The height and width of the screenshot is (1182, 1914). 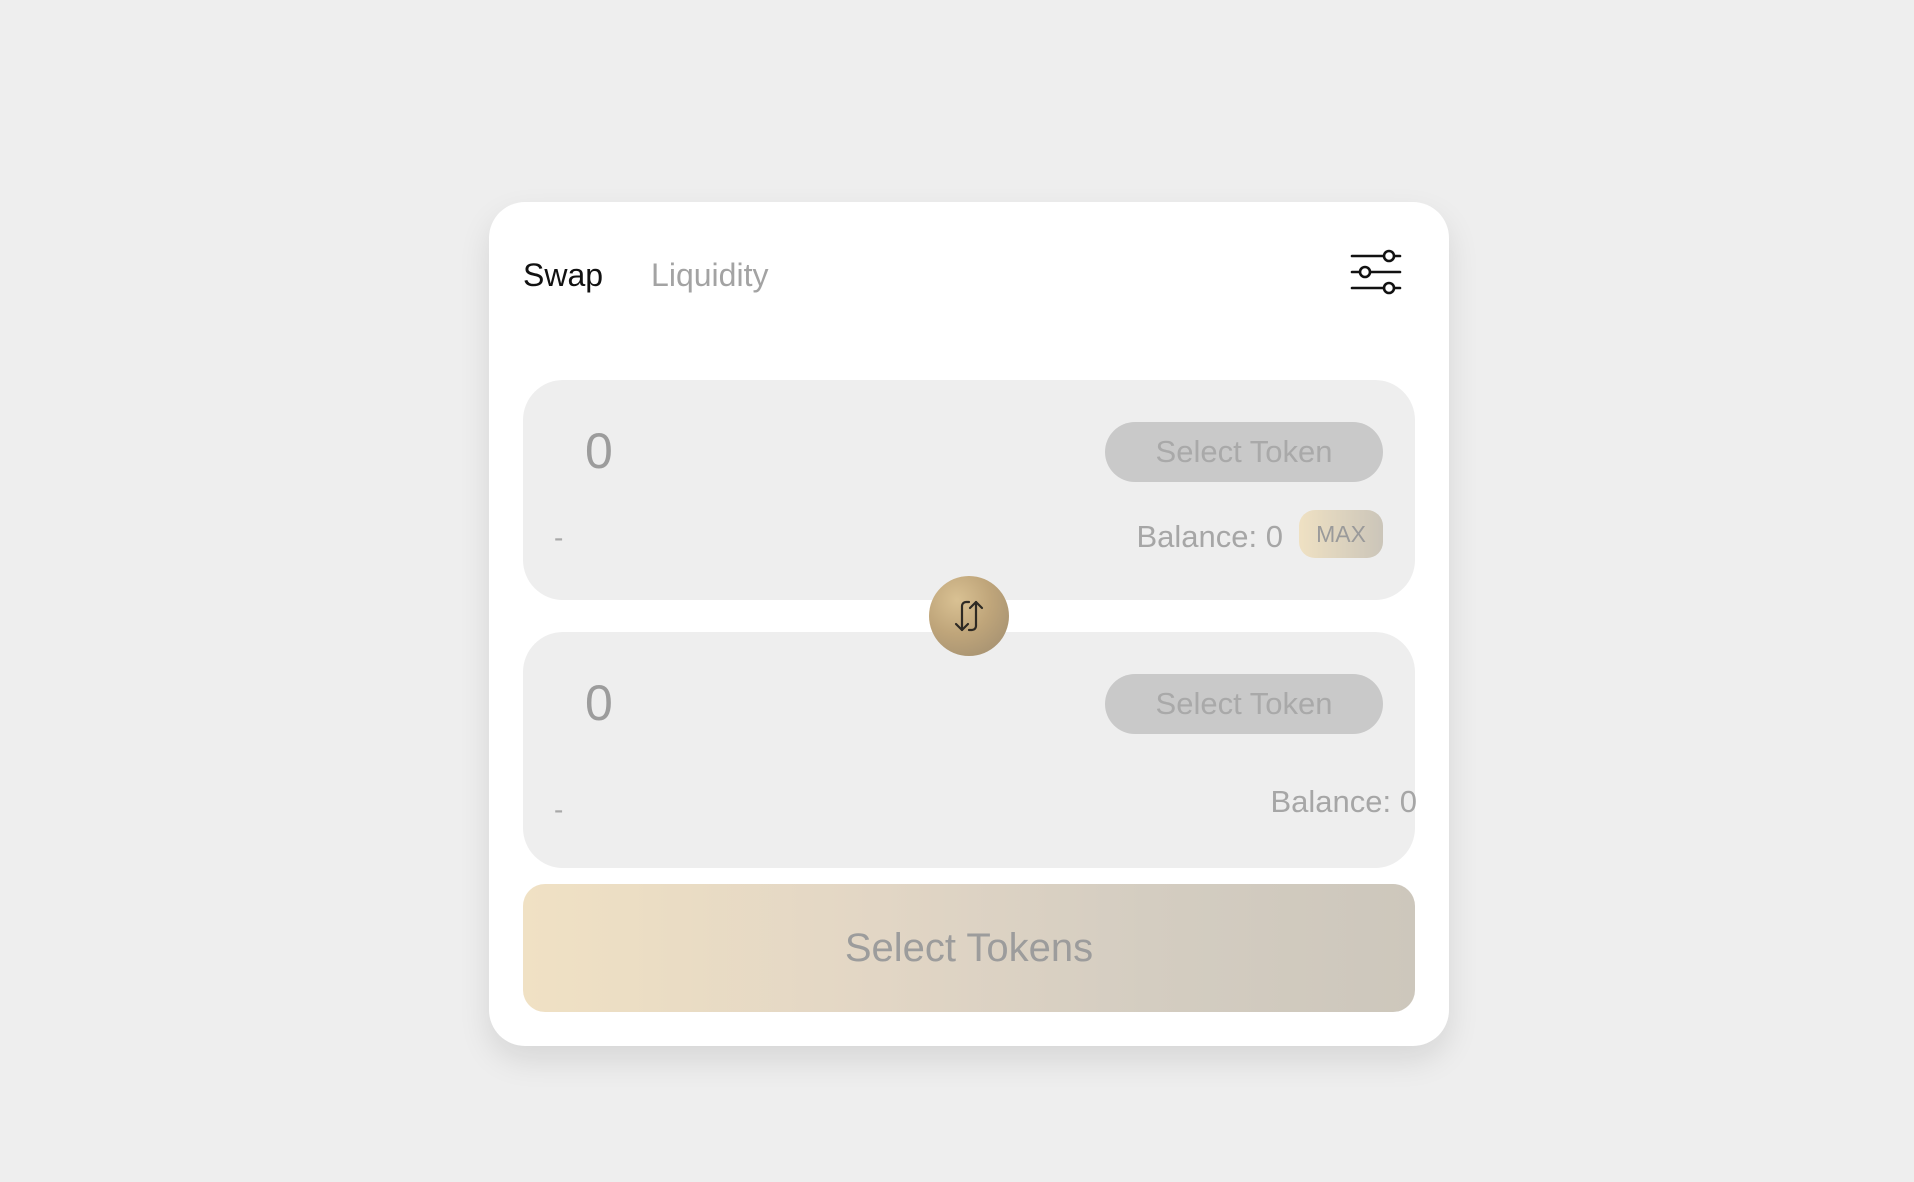 I want to click on to-balance: Balance: 0, so click(x=1344, y=801).